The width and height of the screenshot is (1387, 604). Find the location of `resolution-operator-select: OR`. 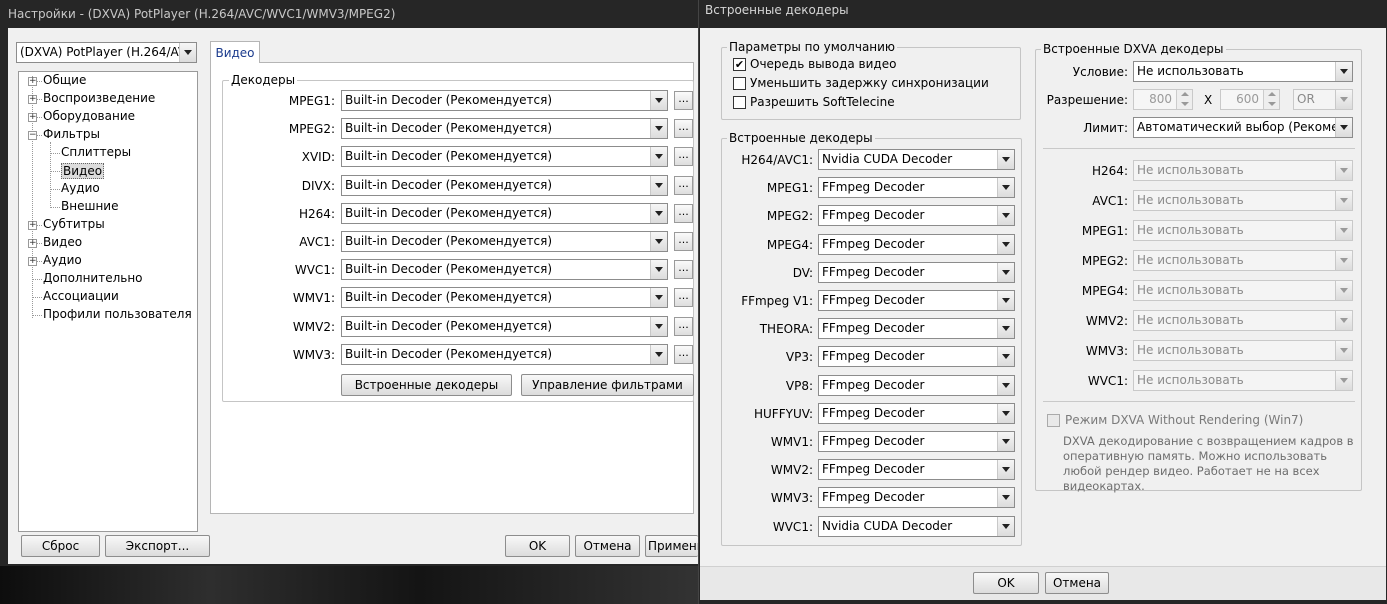

resolution-operator-select: OR is located at coordinates (1323, 99).